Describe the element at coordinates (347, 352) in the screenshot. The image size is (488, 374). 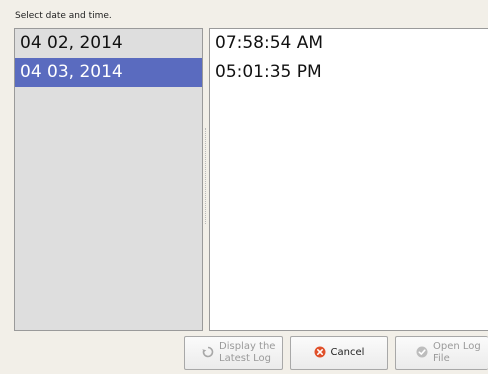
I see `cancel-label: Cancel` at that location.